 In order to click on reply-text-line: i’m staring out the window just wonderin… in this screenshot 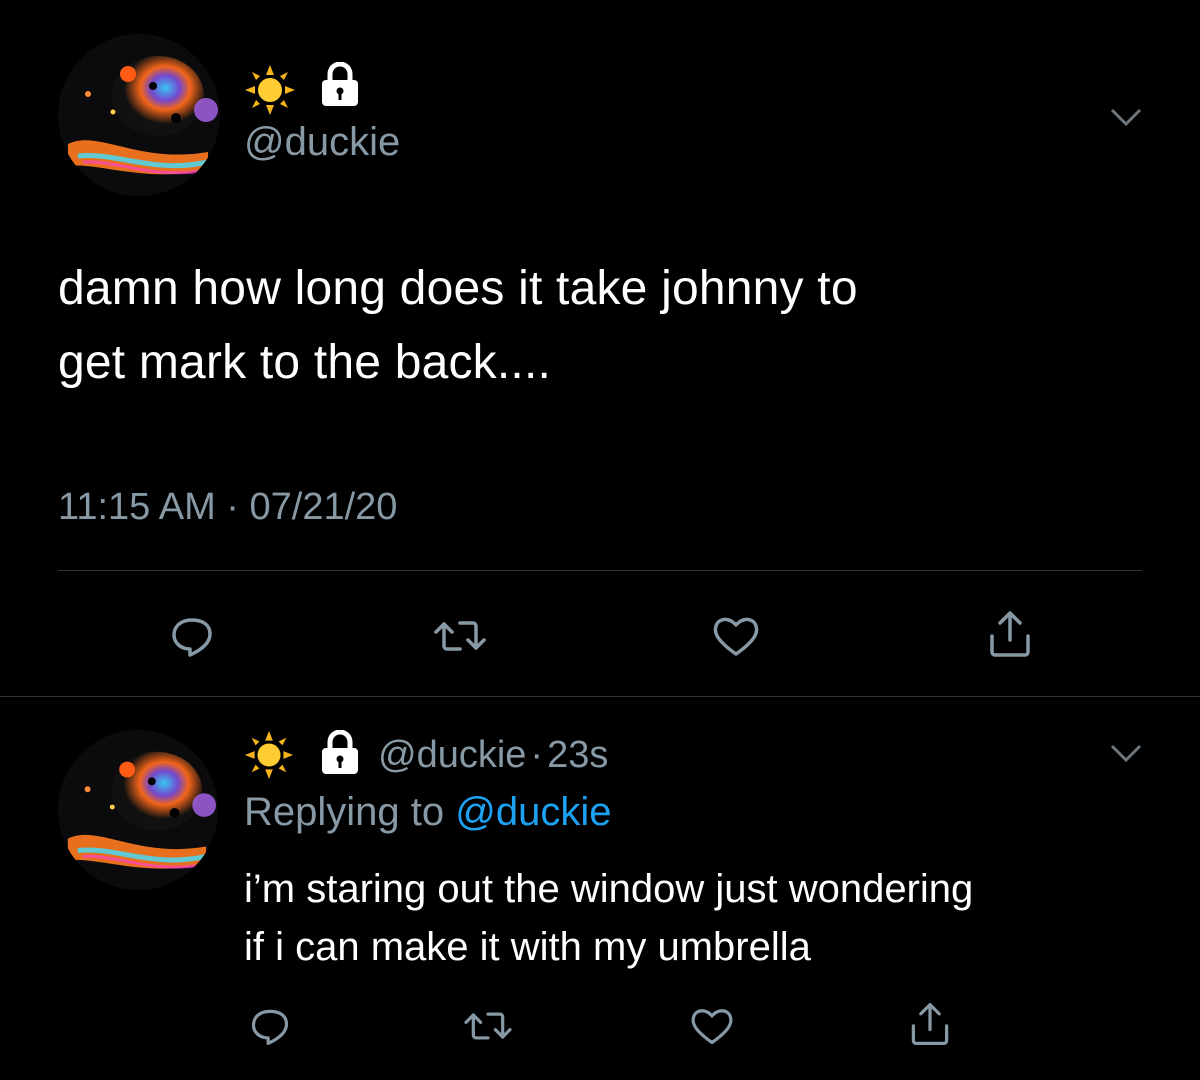, I will do `click(609, 889)`.